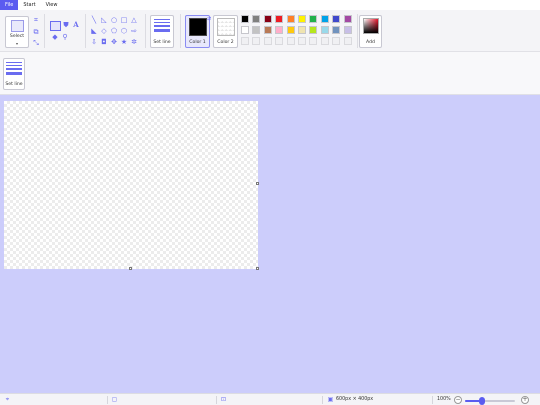  I want to click on right-triangle-shape-icon: ◣, so click(94, 31).